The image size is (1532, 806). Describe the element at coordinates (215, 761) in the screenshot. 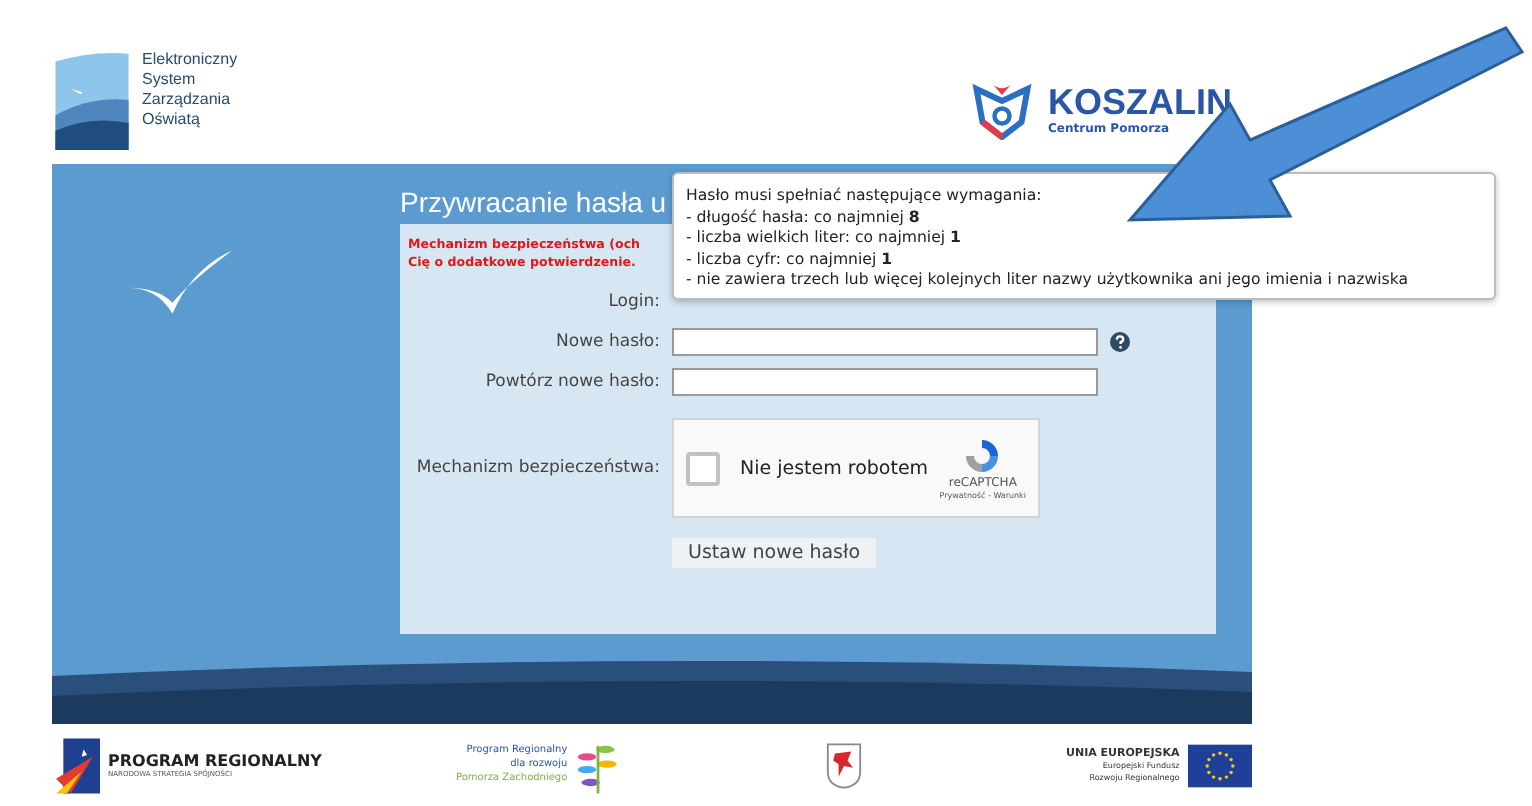

I see `logo-text: PROGRAM REGIONALNY` at that location.